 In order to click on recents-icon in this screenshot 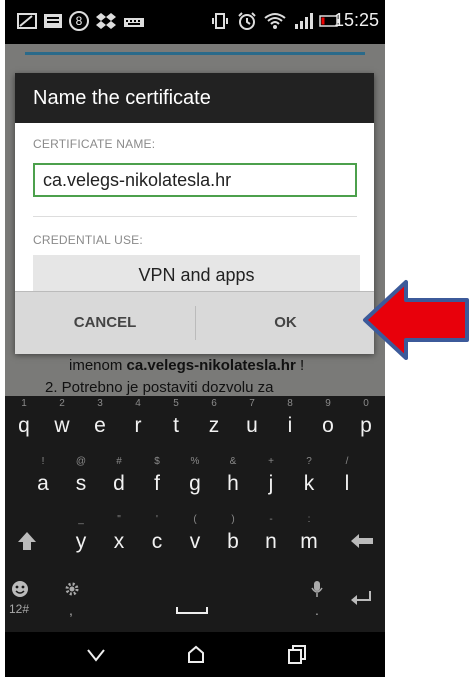, I will do `click(296, 655)`.